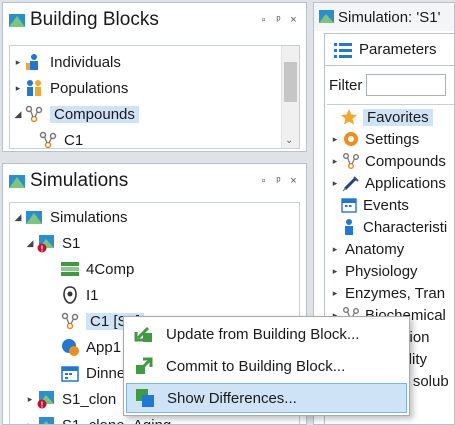  I want to click on tree-item-events: Events, so click(374, 205).